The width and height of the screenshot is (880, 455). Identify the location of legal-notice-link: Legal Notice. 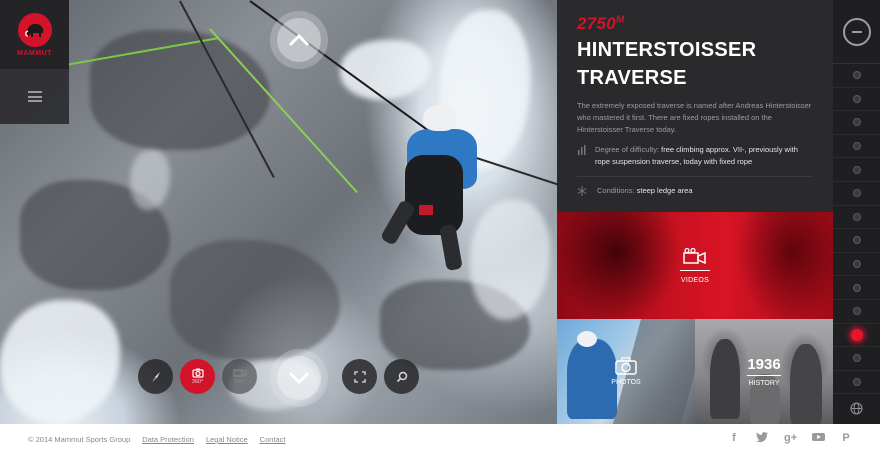
(227, 439).